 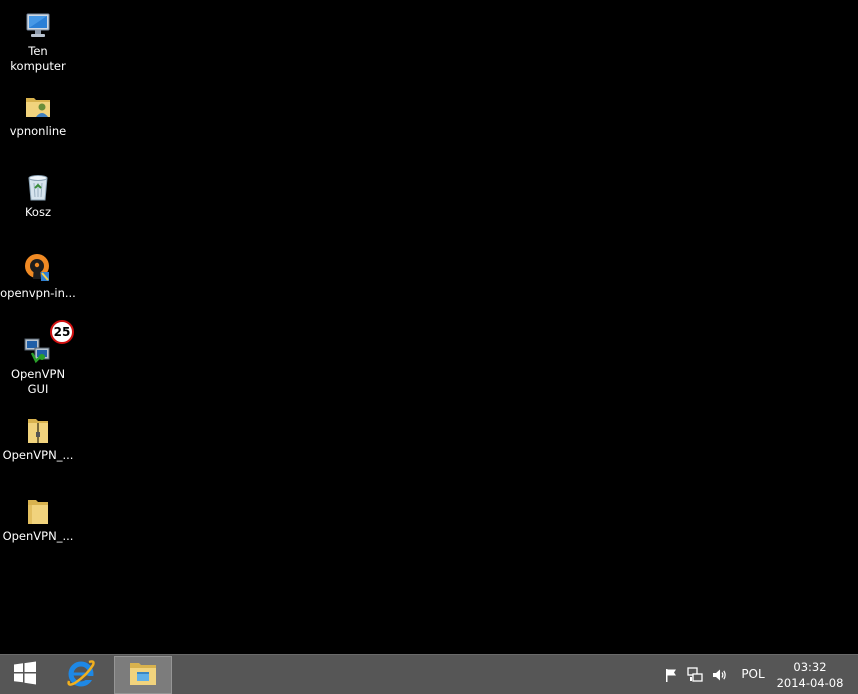 I want to click on desktop-icon-this-pc: Ten komputer, so click(x=38, y=42).